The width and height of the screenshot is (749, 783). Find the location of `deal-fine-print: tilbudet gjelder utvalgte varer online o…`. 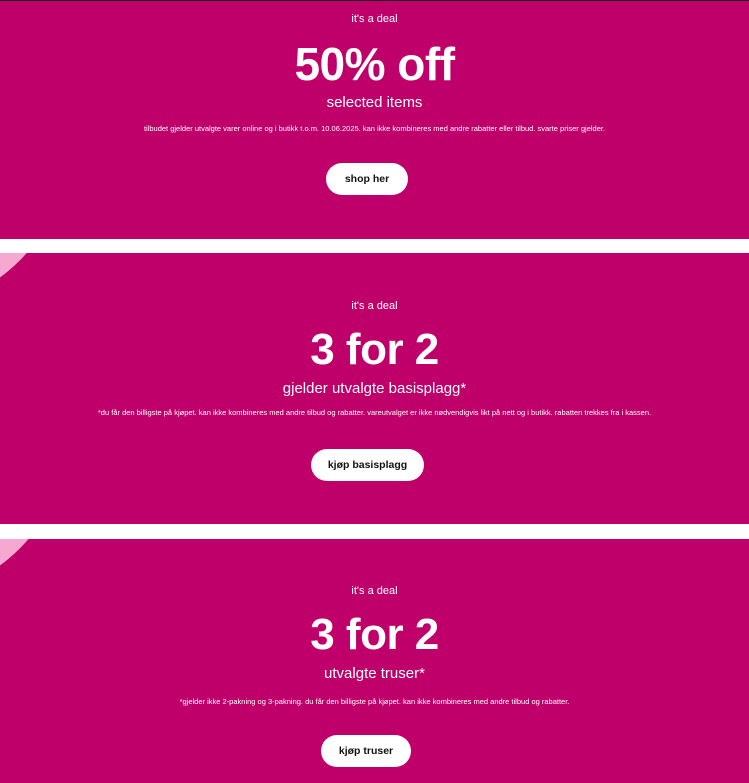

deal-fine-print: tilbudet gjelder utvalgte varer online o… is located at coordinates (374, 128).